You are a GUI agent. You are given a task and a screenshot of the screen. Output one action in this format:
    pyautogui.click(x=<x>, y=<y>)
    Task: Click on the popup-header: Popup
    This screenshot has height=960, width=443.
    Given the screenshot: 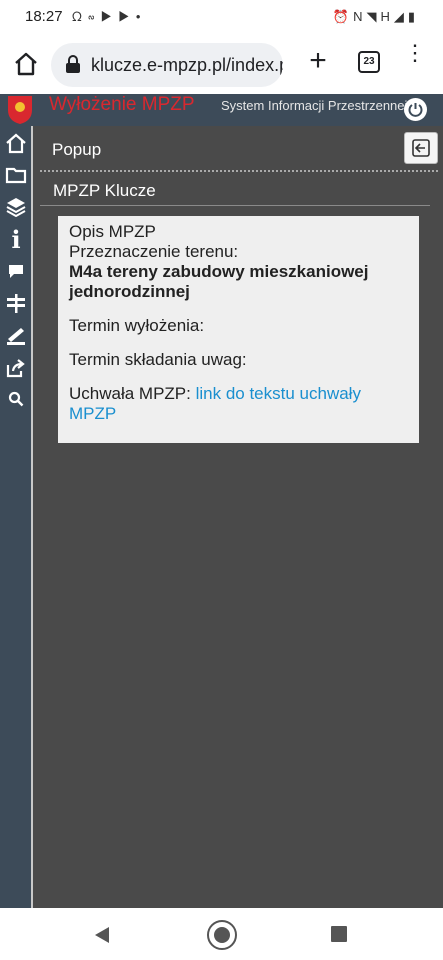 What is the action you would take?
    pyautogui.click(x=239, y=151)
    